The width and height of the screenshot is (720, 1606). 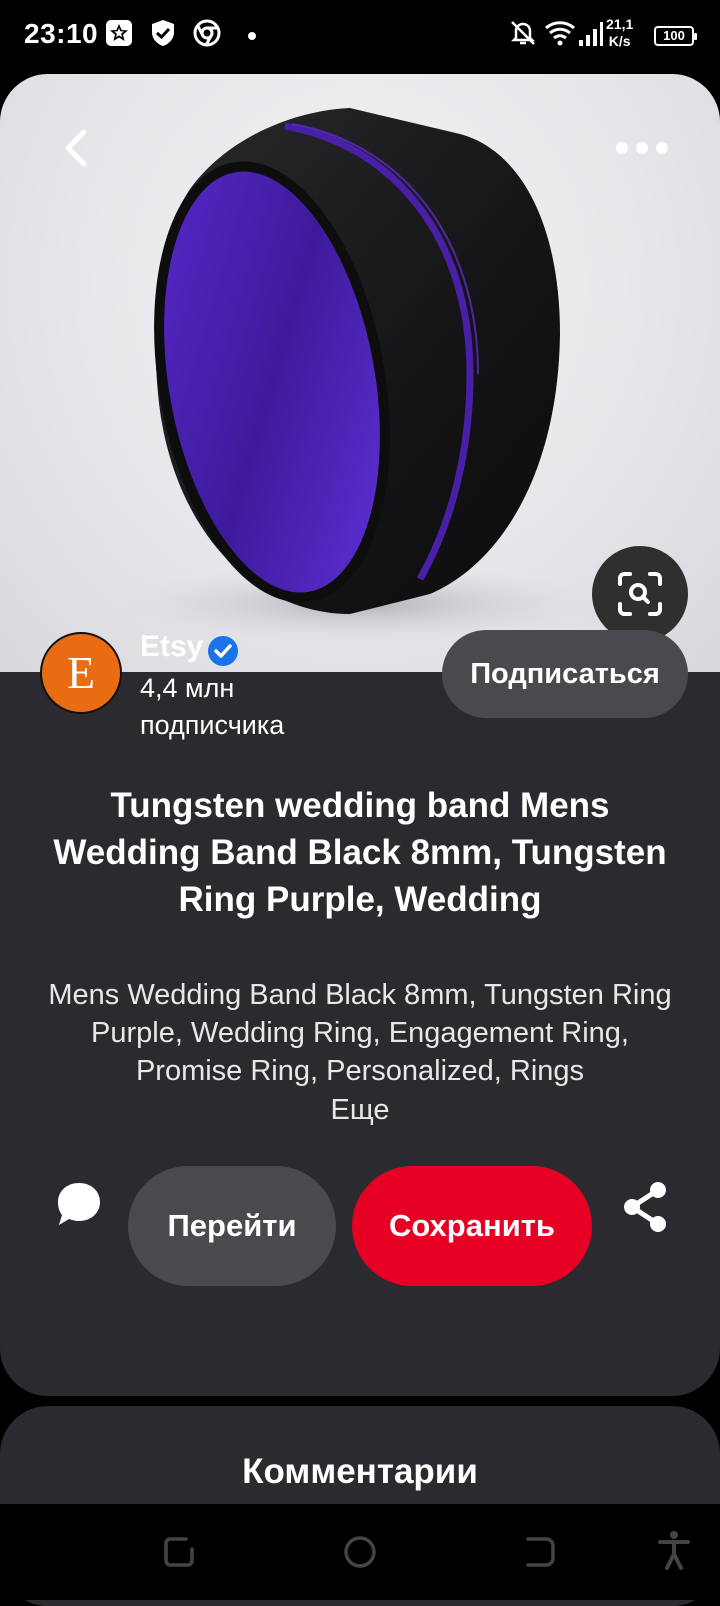 I want to click on network-speed-value: 21,1, so click(x=620, y=24).